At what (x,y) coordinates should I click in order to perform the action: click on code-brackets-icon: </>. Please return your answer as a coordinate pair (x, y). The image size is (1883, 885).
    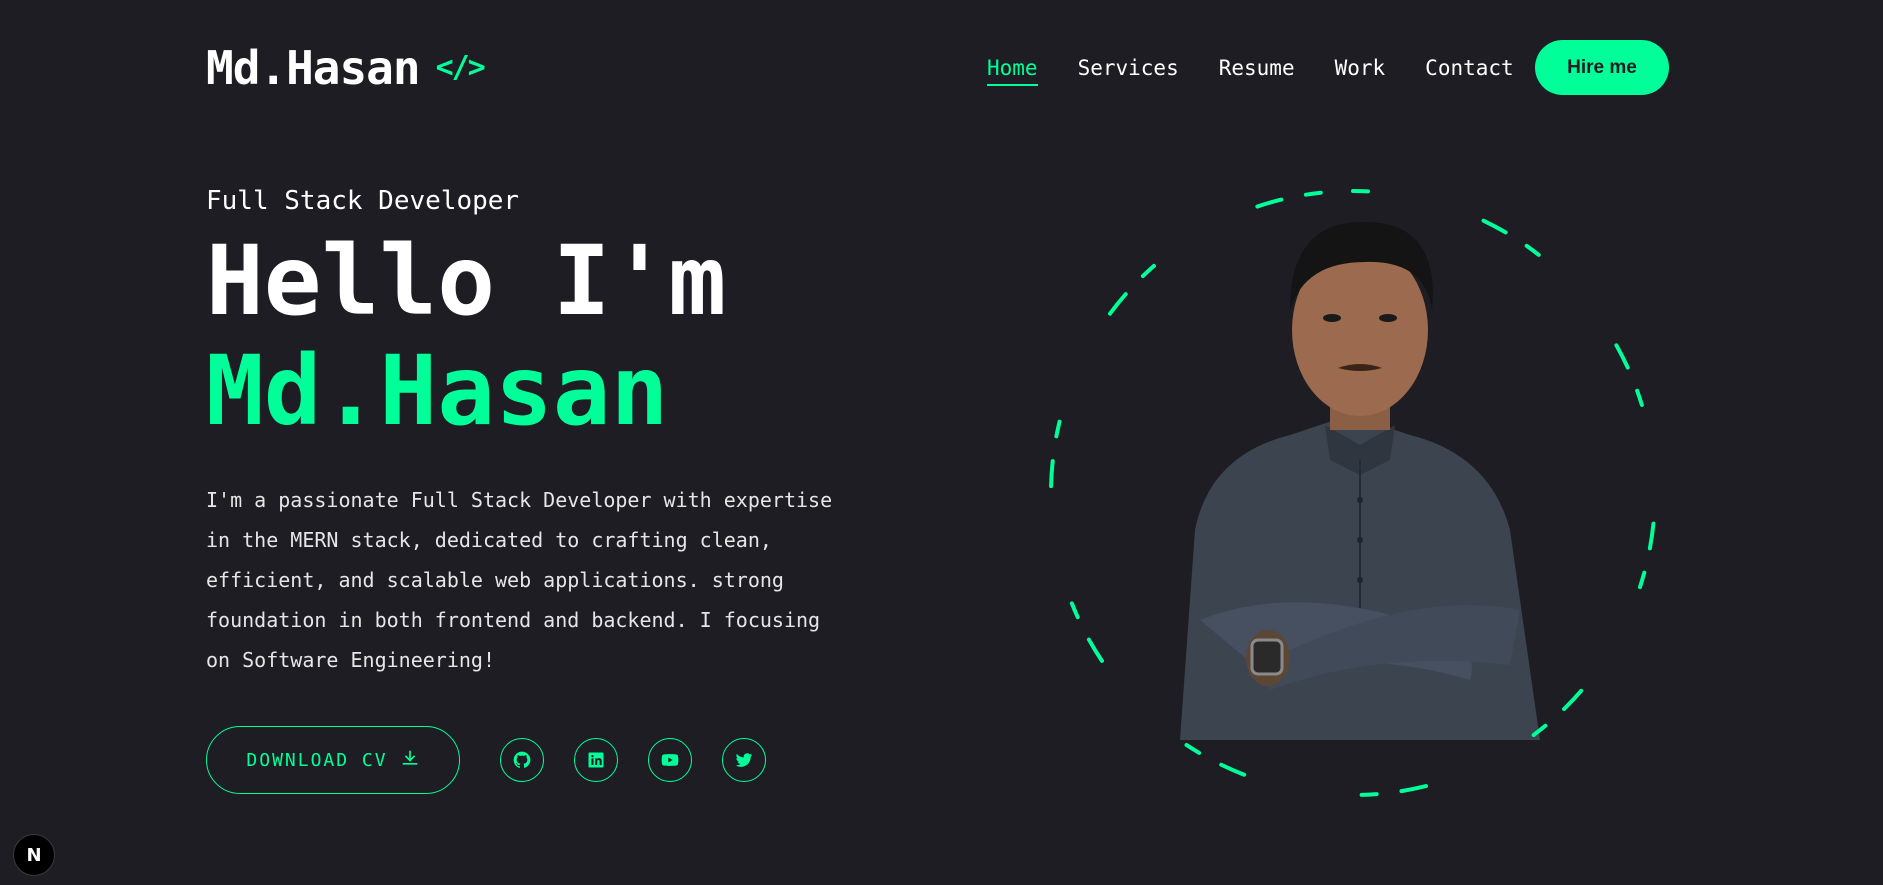
    Looking at the image, I should click on (460, 67).